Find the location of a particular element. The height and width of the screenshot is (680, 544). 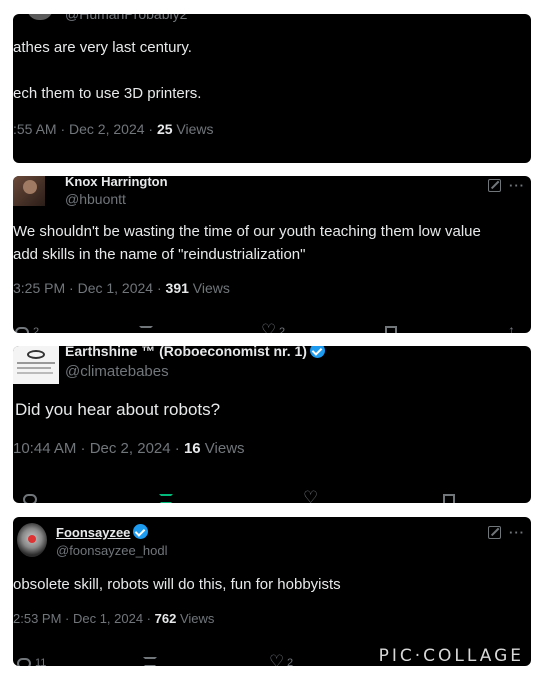

share-button is located at coordinates (513, 327).